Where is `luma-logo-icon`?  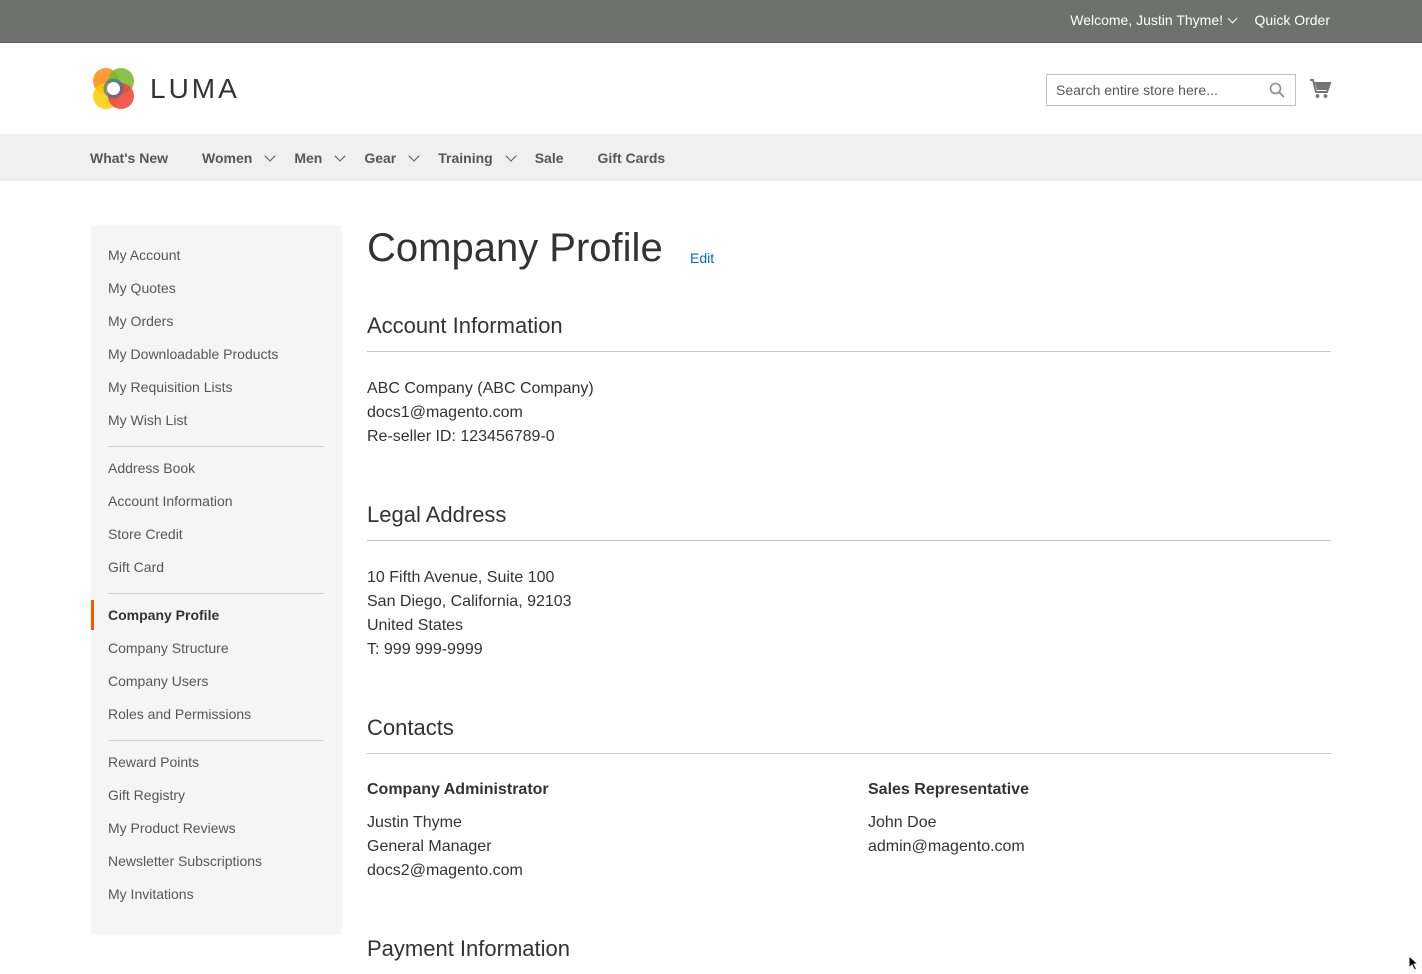 luma-logo-icon is located at coordinates (113, 88).